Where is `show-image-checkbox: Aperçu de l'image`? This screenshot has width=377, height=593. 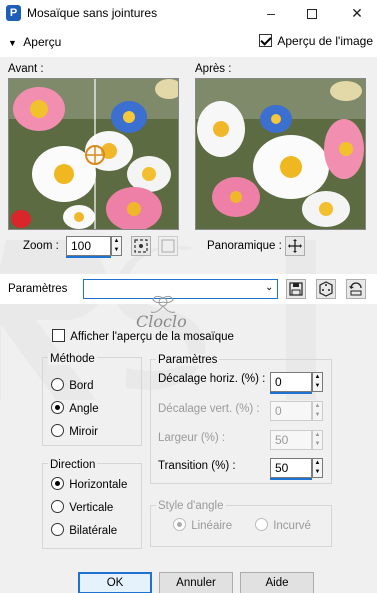 show-image-checkbox: Aperçu de l'image is located at coordinates (316, 41).